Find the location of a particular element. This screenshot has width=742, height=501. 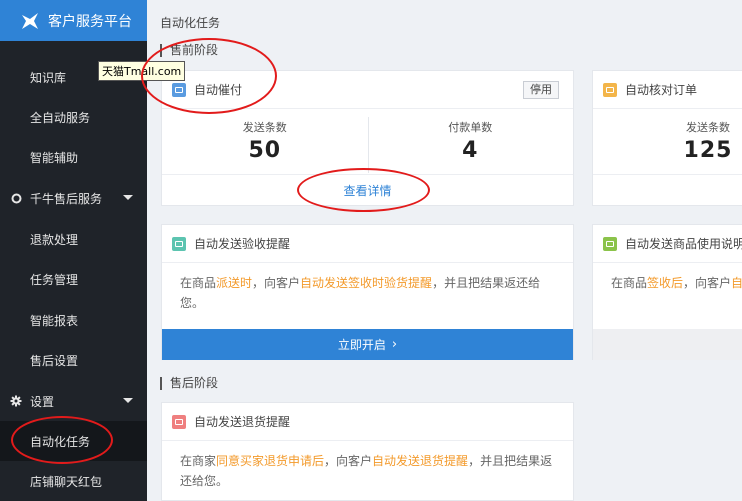

order-icon is located at coordinates (610, 89).